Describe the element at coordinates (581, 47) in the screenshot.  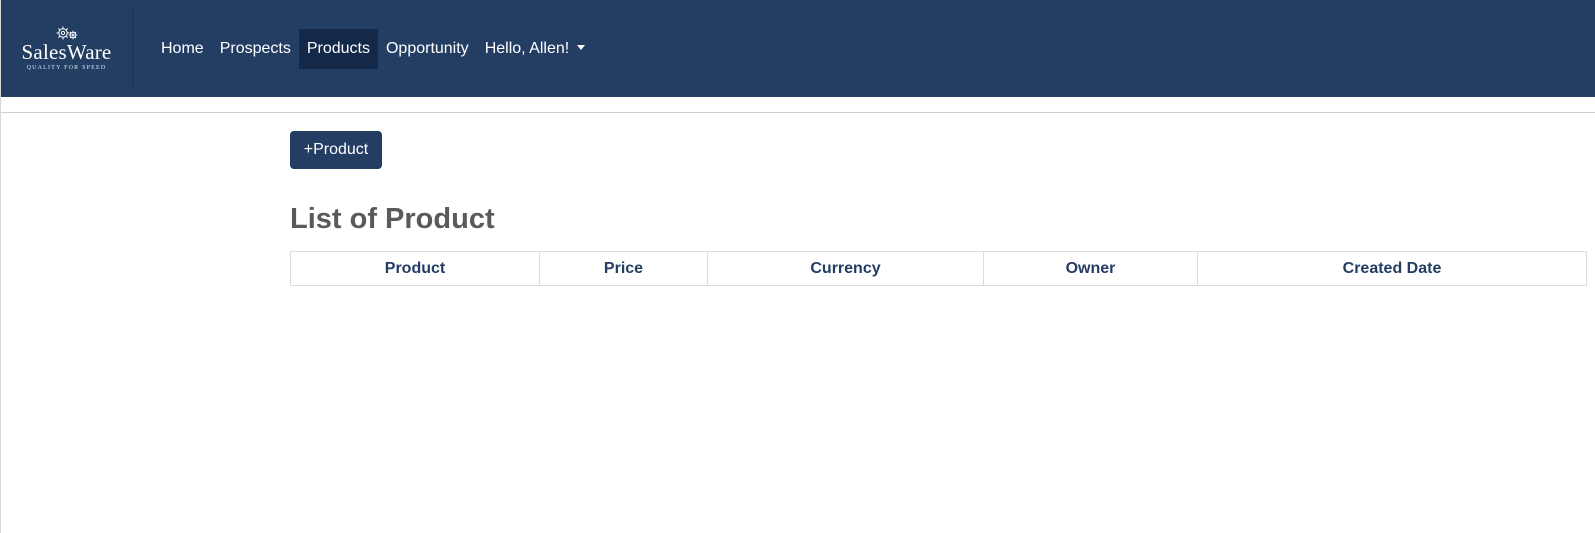
I see `caret-down-icon` at that location.